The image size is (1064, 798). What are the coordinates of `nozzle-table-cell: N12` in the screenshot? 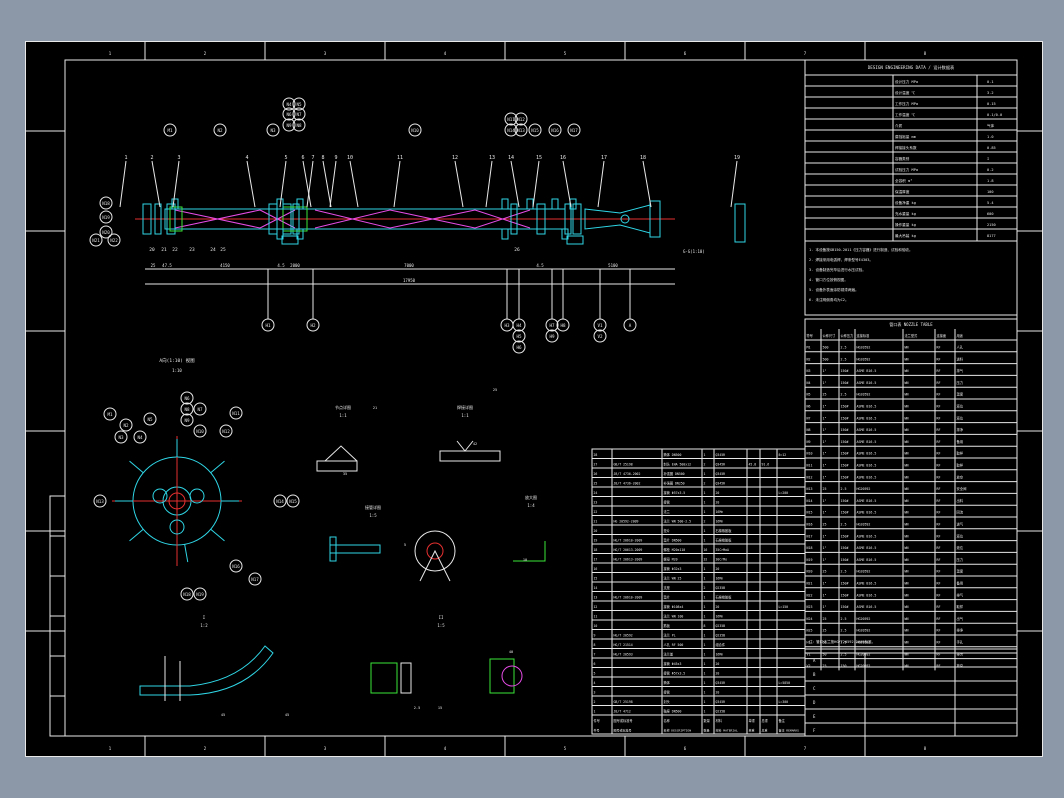 It's located at (810, 477).